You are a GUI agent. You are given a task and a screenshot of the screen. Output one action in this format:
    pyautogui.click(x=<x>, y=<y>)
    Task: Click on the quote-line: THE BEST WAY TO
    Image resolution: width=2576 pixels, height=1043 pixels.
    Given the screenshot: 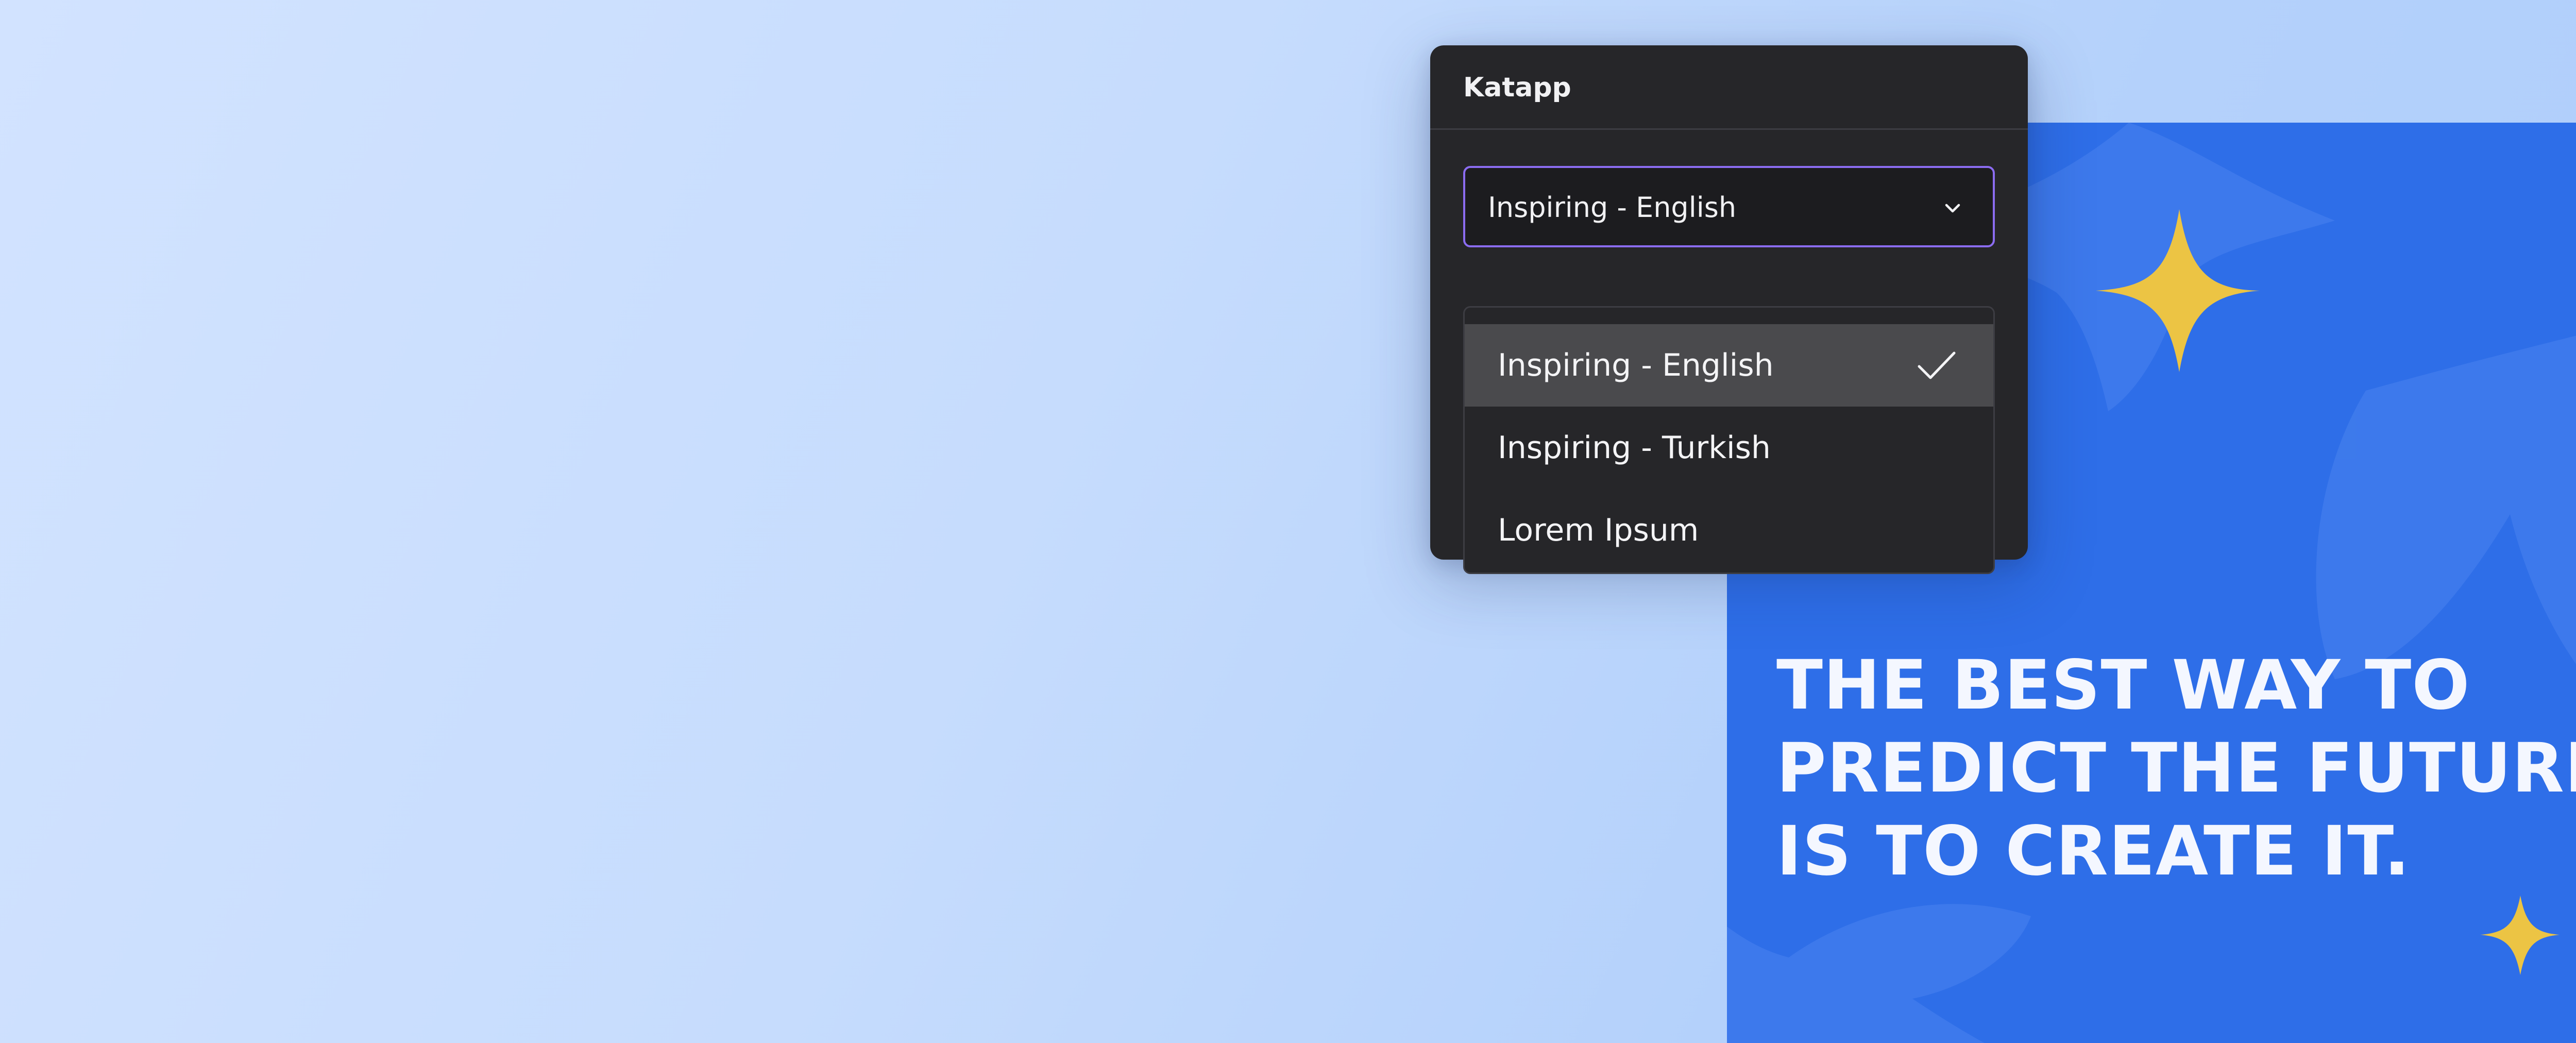 What is the action you would take?
    pyautogui.click(x=2123, y=685)
    